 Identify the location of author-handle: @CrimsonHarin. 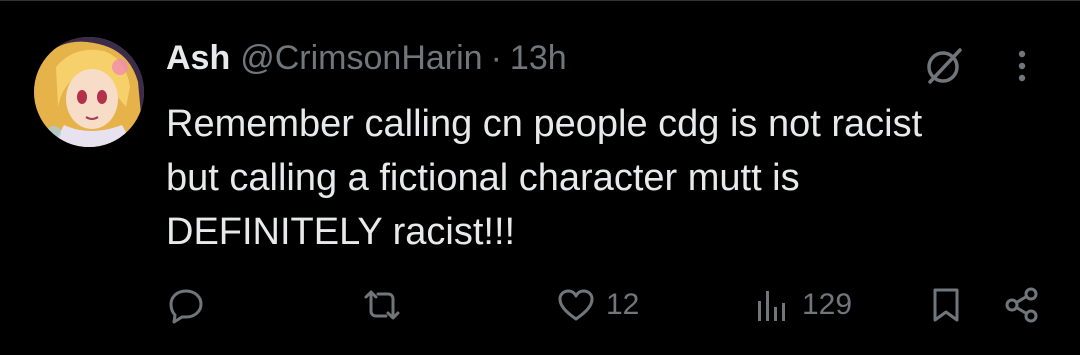
(361, 58).